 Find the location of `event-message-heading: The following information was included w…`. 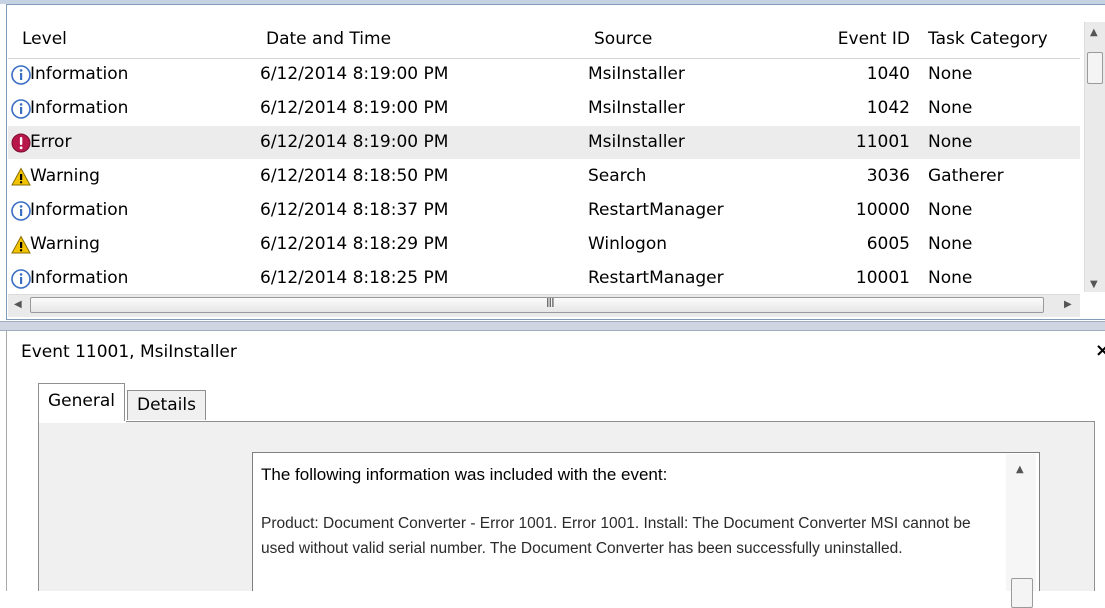

event-message-heading: The following information was included w… is located at coordinates (464, 474).